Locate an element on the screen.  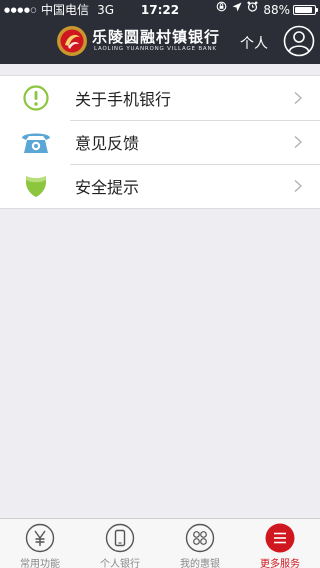
tab-personal-banking: 个人银行 is located at coordinates (120, 543).